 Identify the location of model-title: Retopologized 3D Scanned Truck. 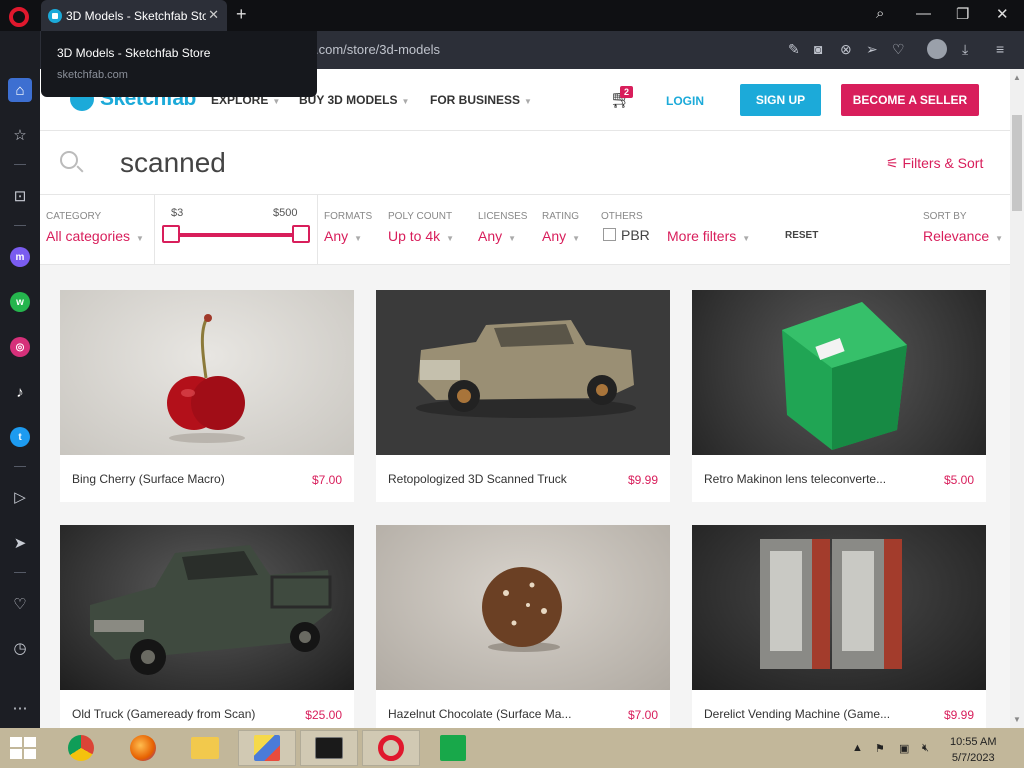
(498, 479).